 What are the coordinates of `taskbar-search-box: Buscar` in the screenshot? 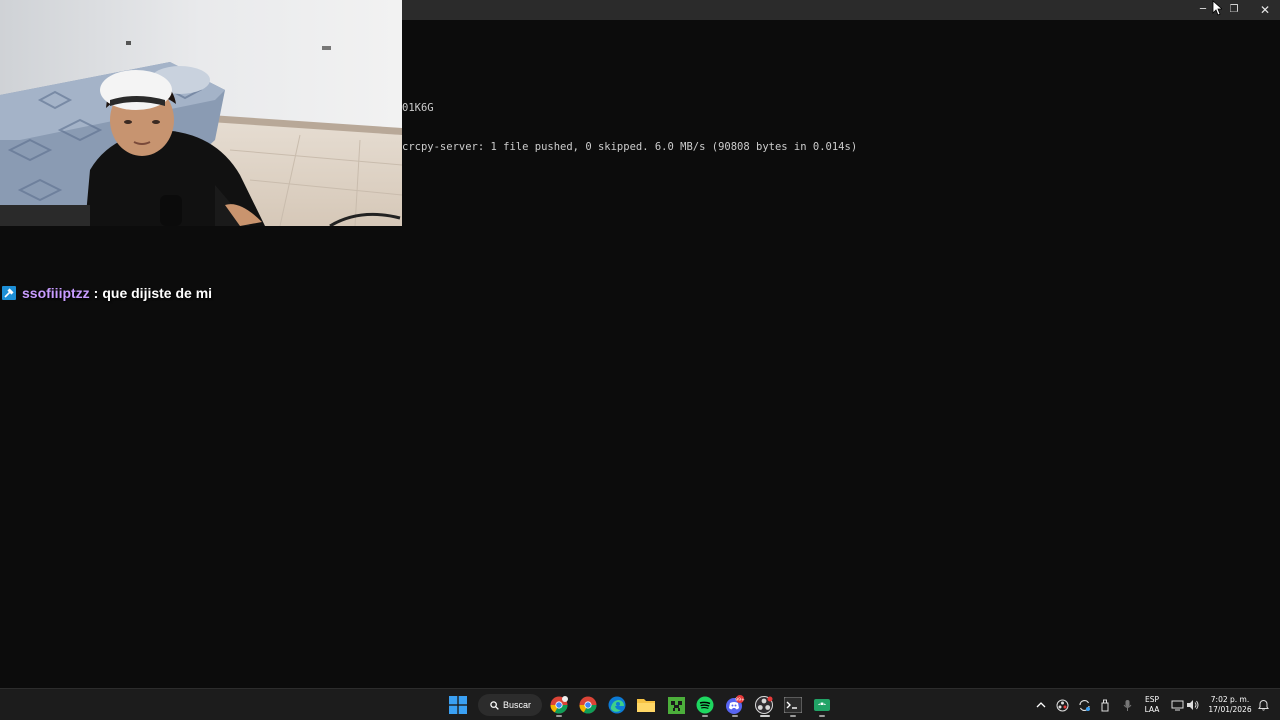 It's located at (510, 705).